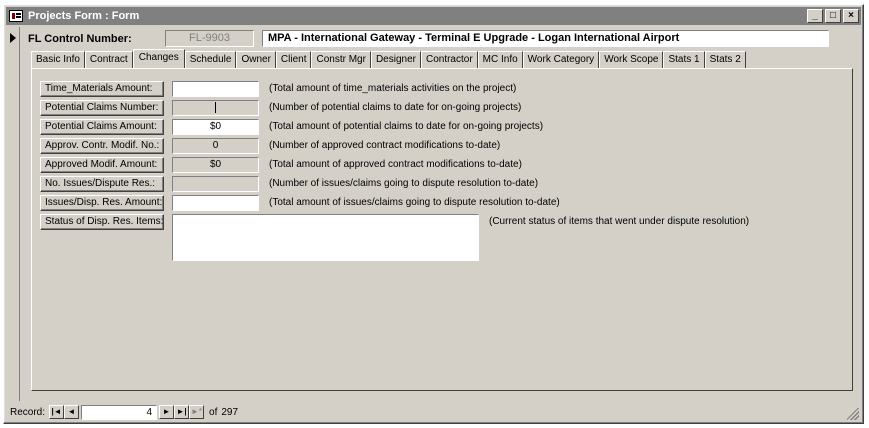 The image size is (869, 428). Describe the element at coordinates (119, 412) in the screenshot. I see `current-record-input: 4` at that location.